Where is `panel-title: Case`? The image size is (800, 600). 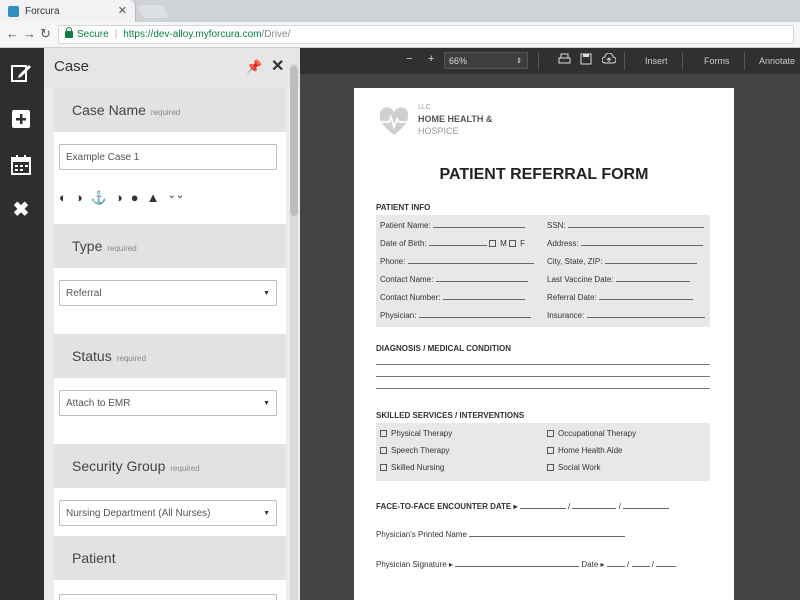 panel-title: Case is located at coordinates (72, 66).